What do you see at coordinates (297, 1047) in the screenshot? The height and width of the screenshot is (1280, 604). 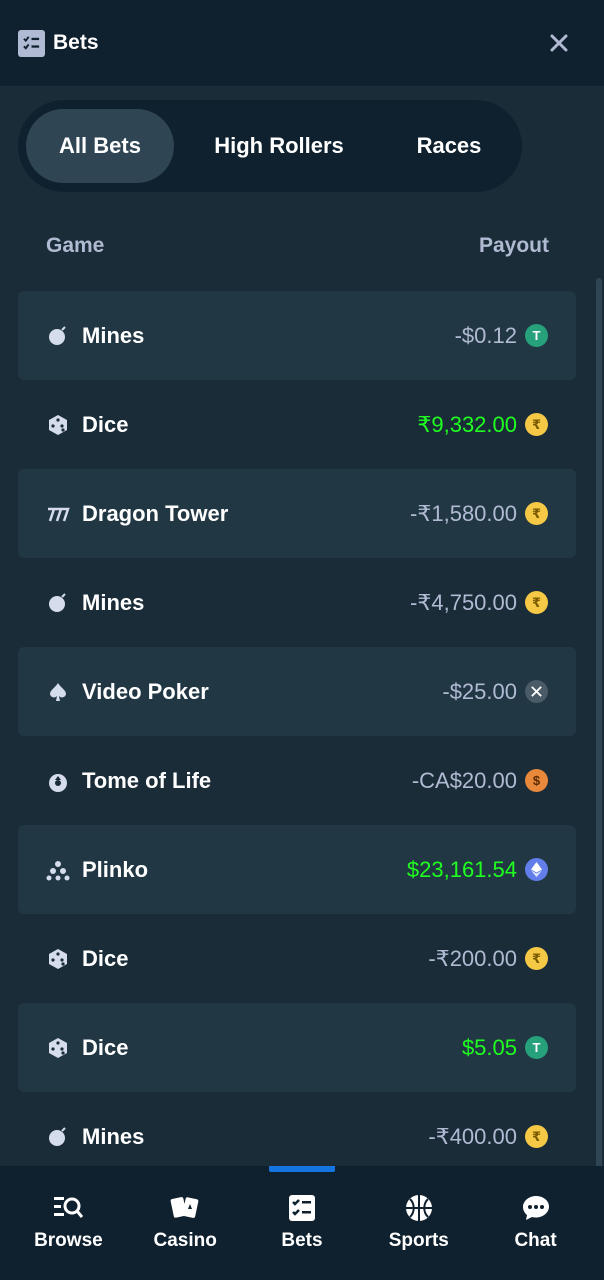 I see `table-row: Dice $5.05 T` at bounding box center [297, 1047].